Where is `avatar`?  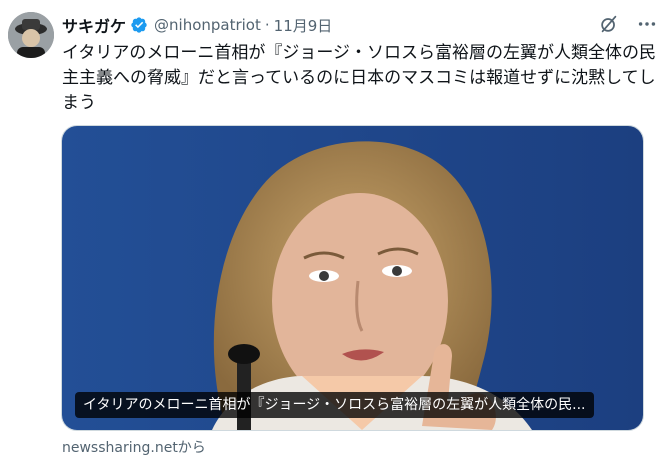 avatar is located at coordinates (31, 35).